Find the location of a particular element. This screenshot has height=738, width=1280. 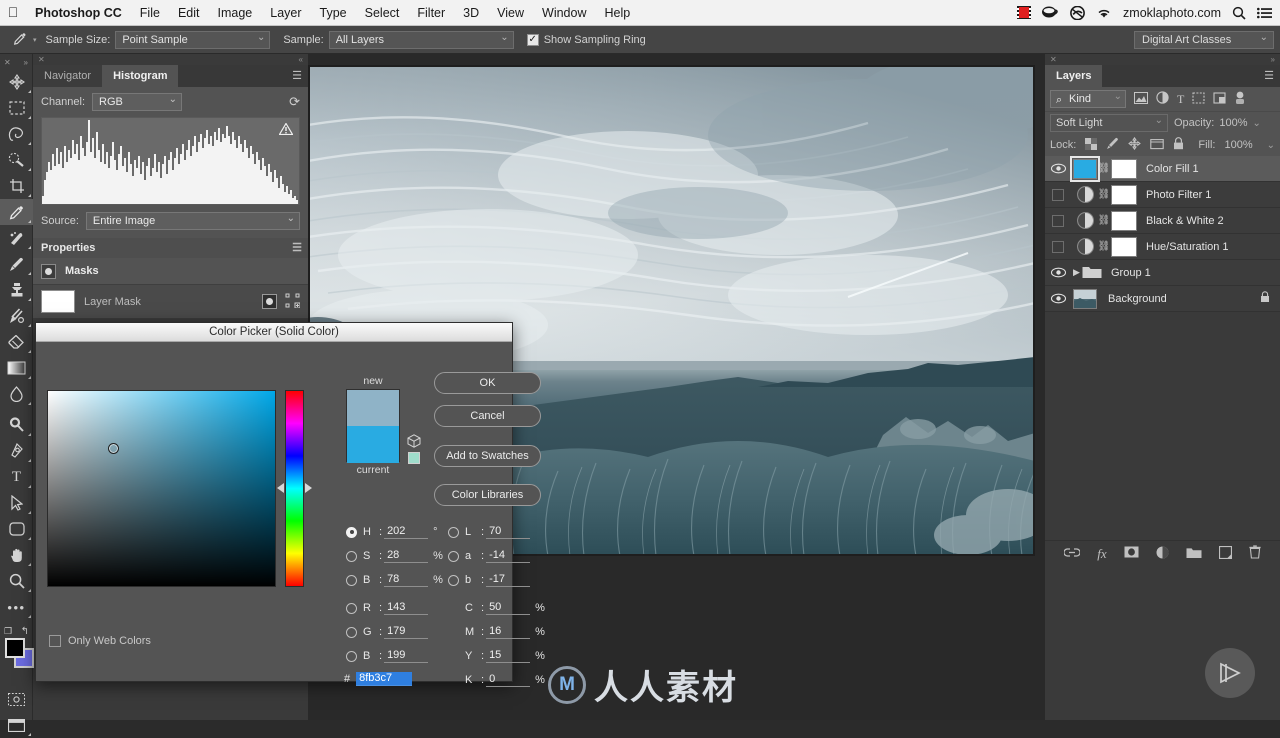

clone-stamp-tool is located at coordinates (16, 290).